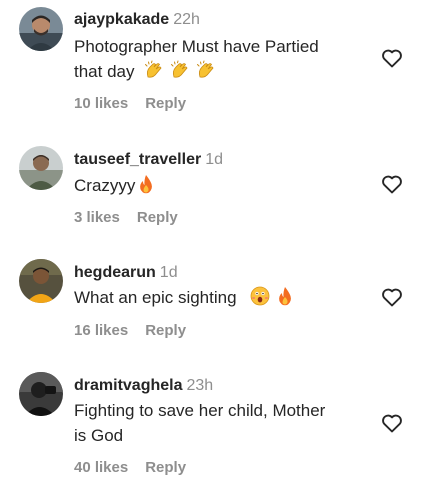 The image size is (423, 480). What do you see at coordinates (101, 103) in the screenshot?
I see `like-count: 10 likes` at bounding box center [101, 103].